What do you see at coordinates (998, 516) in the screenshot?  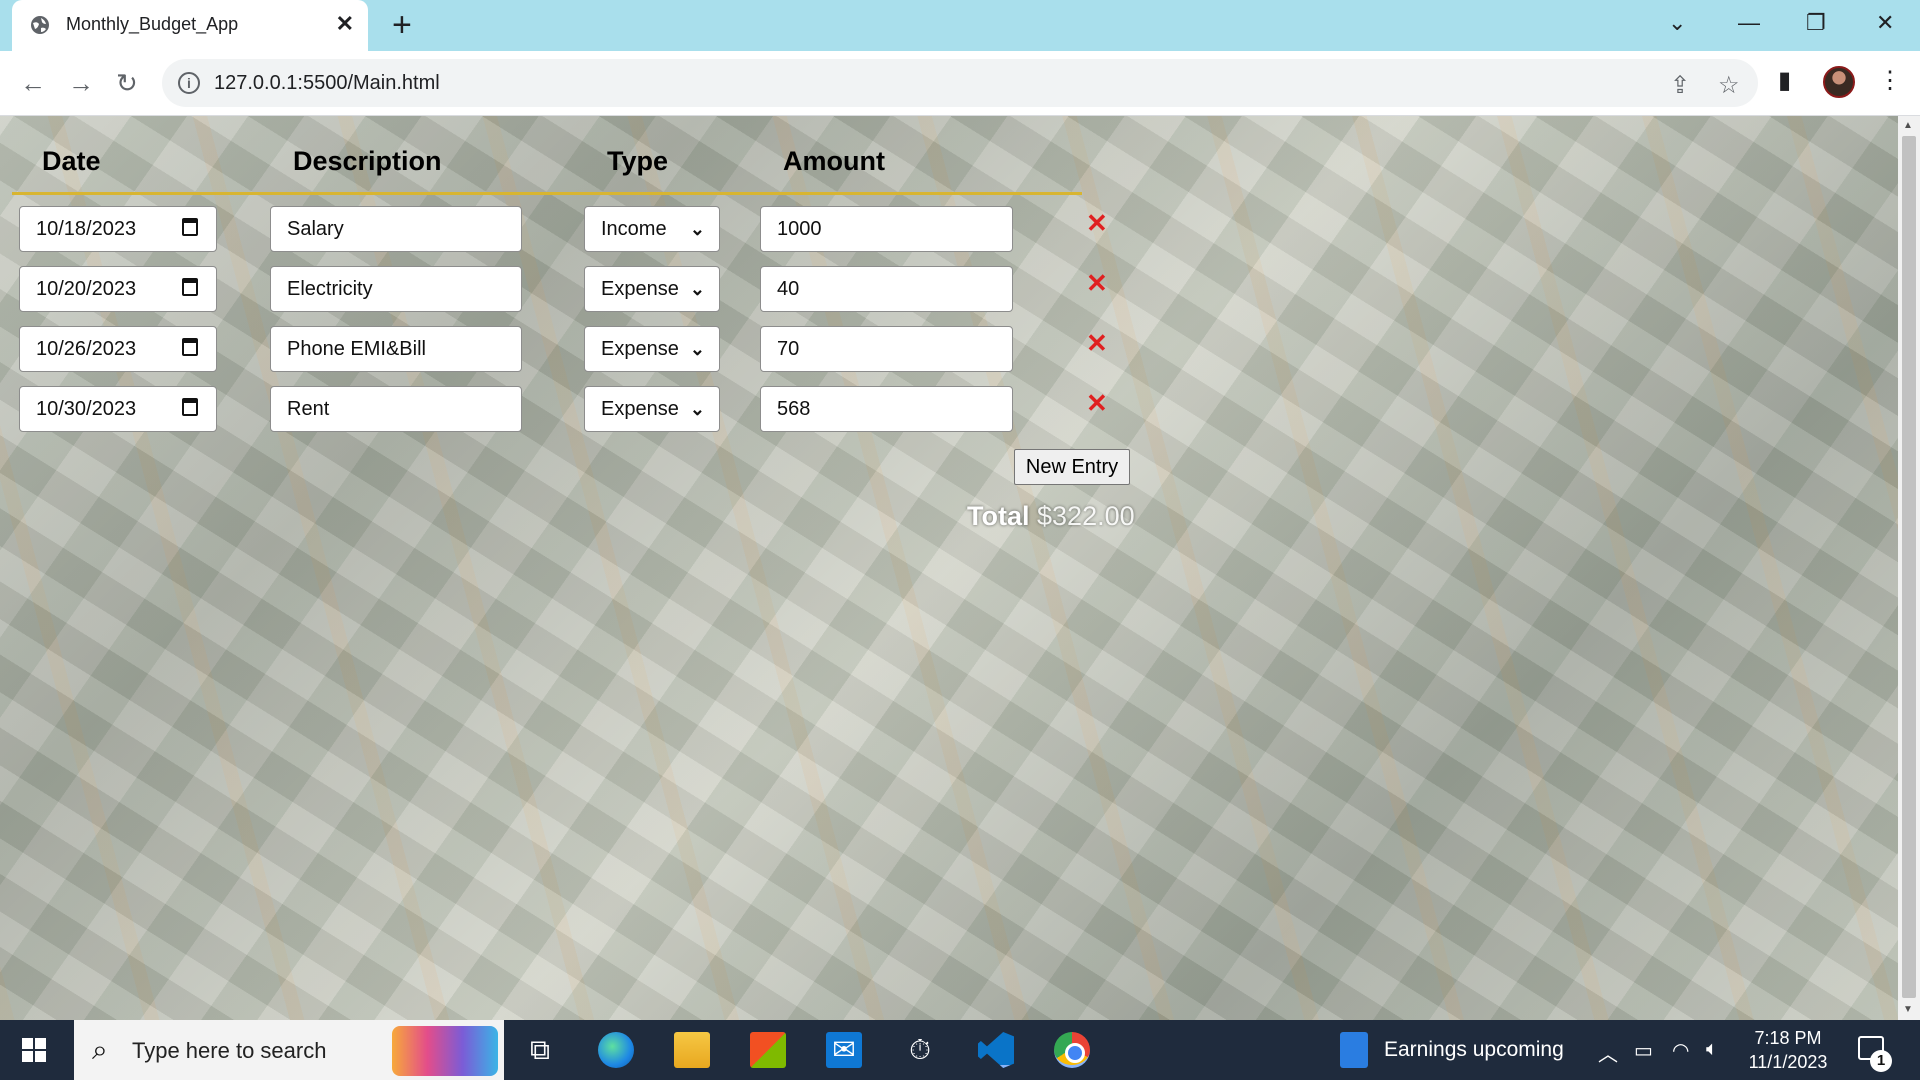 I see `total-label: Total` at bounding box center [998, 516].